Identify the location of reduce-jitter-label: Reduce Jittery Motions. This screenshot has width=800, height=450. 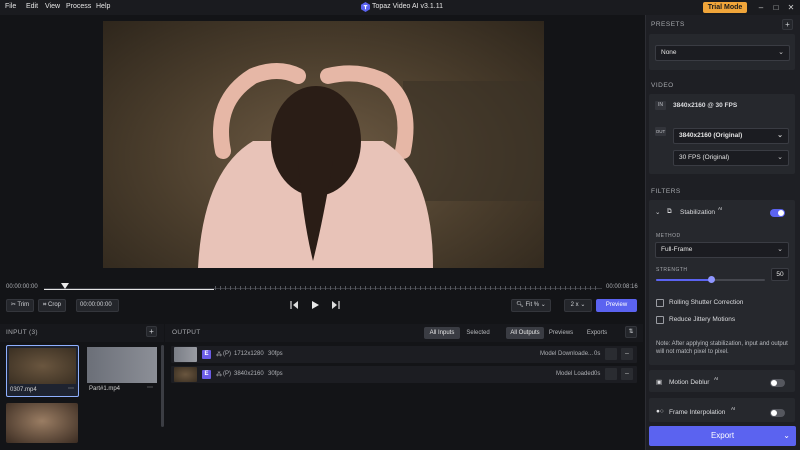
(702, 319).